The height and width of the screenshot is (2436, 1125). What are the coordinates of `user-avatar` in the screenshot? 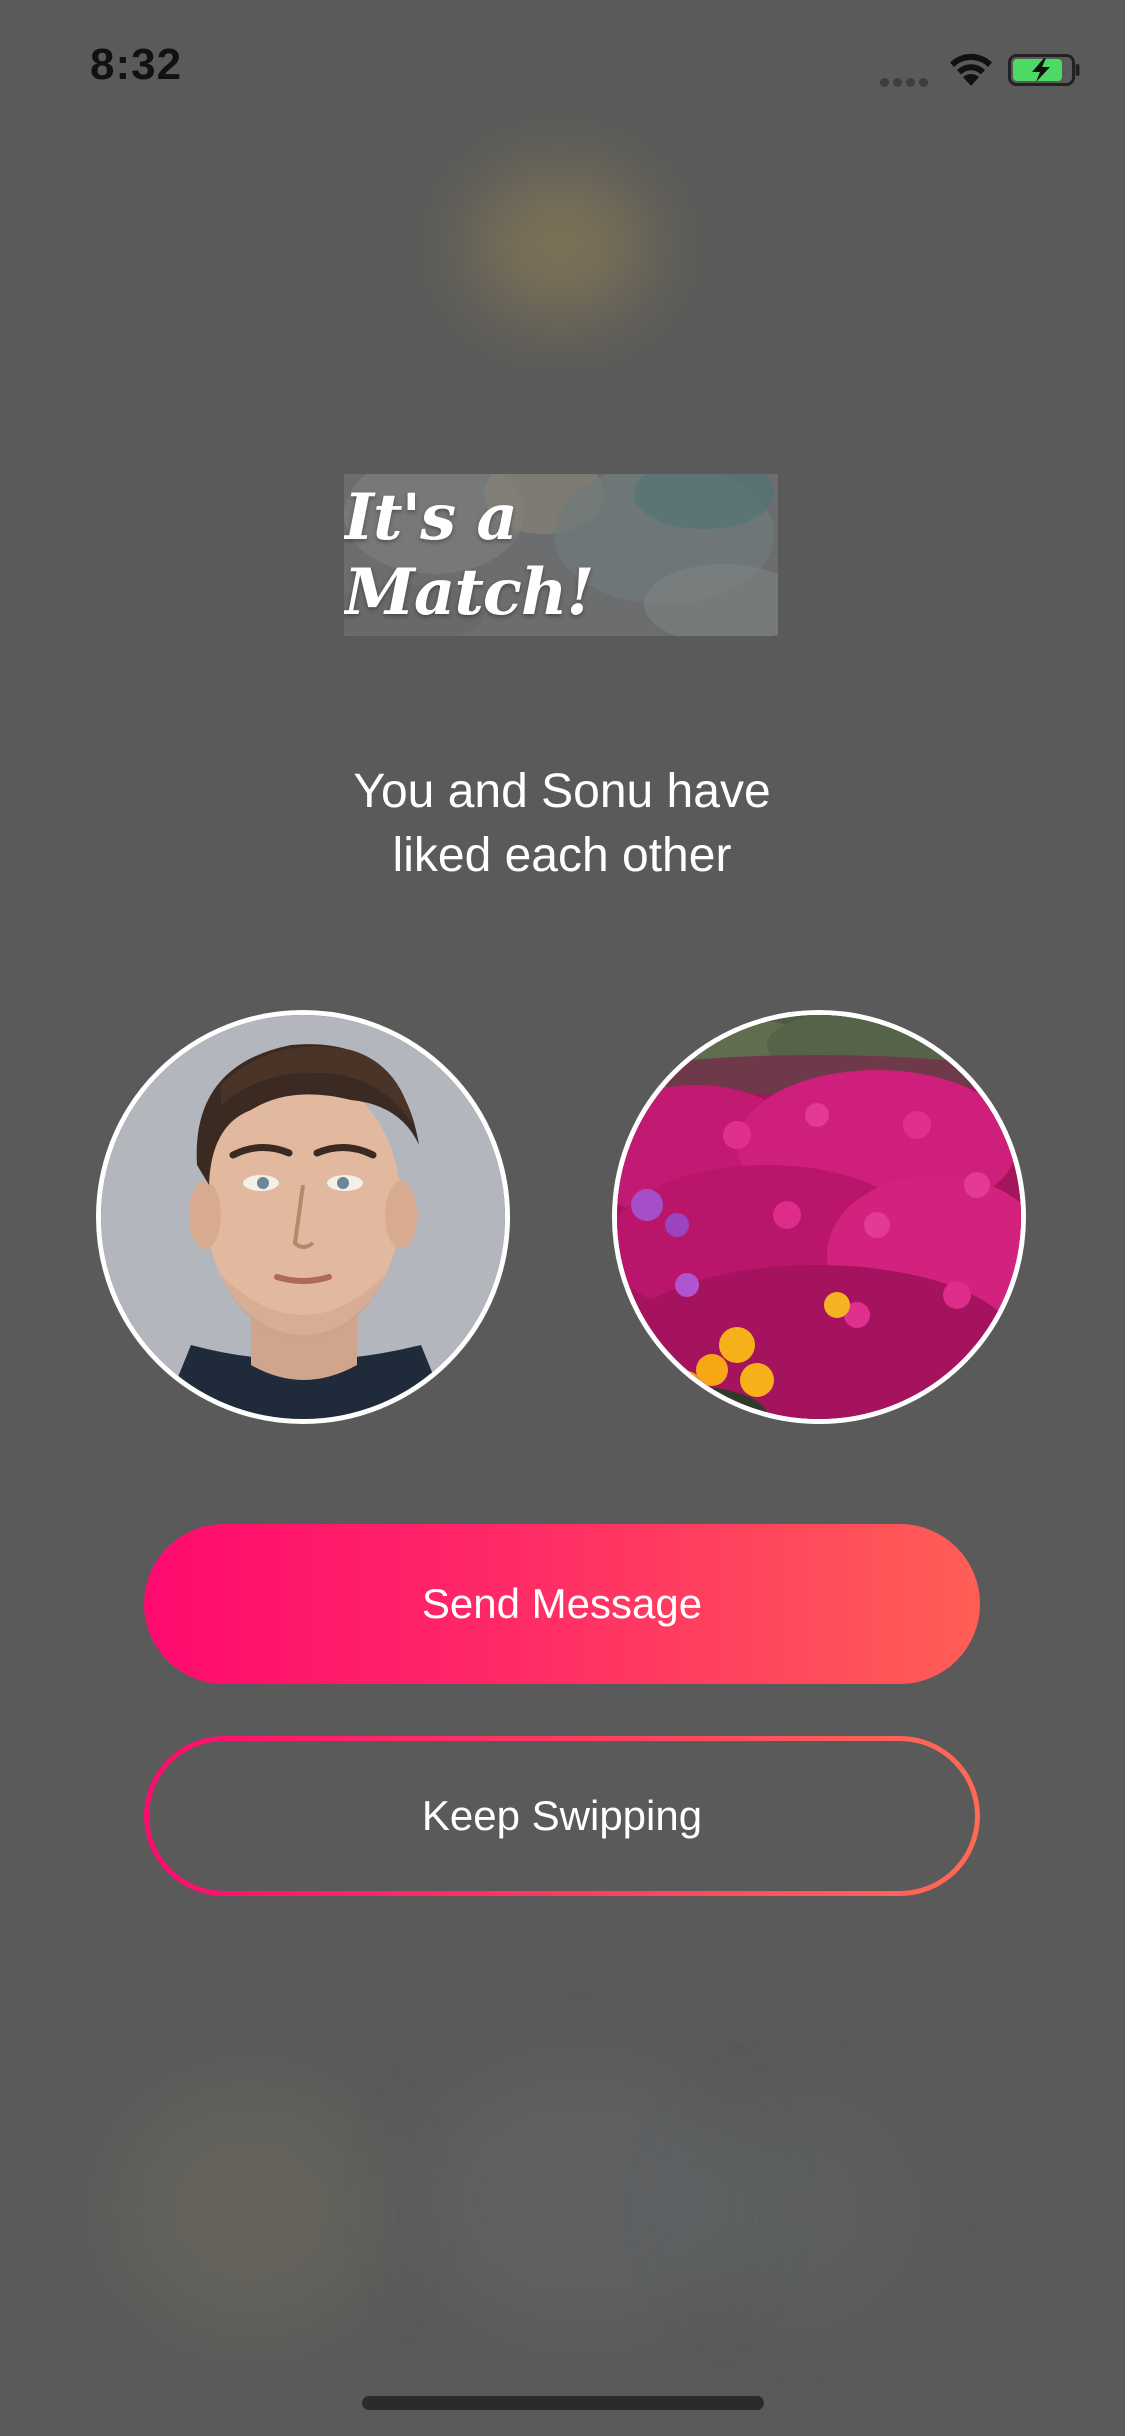 It's located at (303, 1217).